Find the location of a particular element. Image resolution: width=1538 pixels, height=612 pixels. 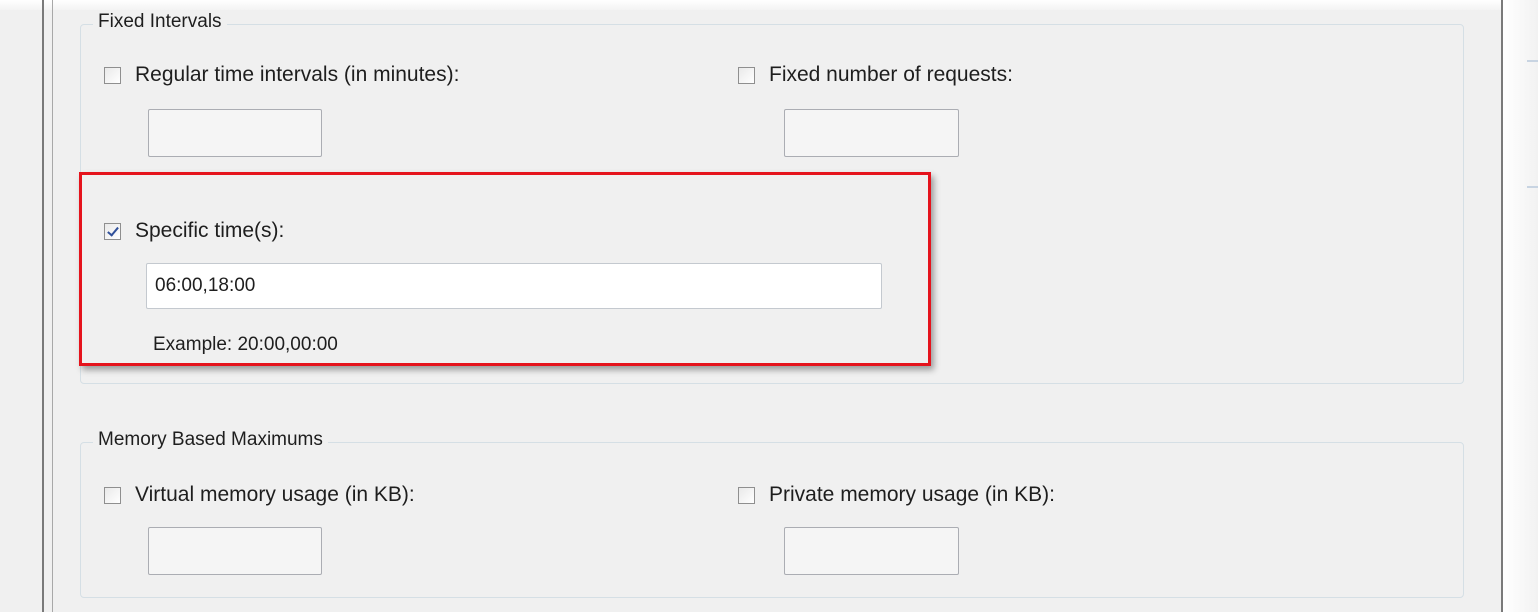

private-memory-input is located at coordinates (871, 551).